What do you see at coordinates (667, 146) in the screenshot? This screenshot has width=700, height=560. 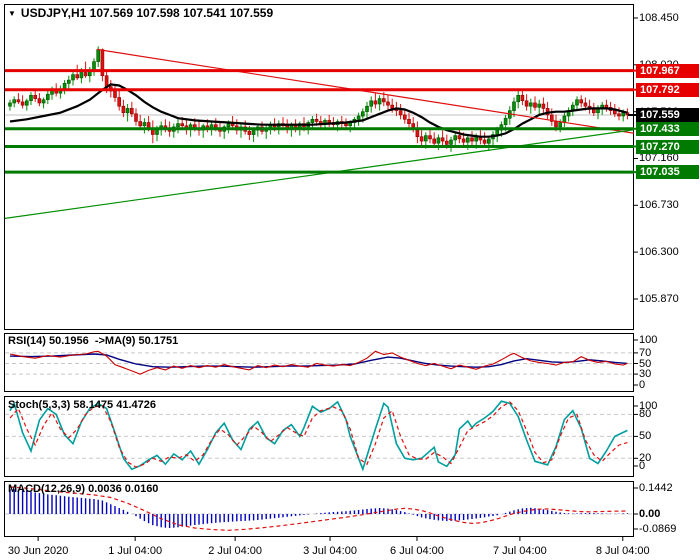 I see `price-level-chip: 107.270` at bounding box center [667, 146].